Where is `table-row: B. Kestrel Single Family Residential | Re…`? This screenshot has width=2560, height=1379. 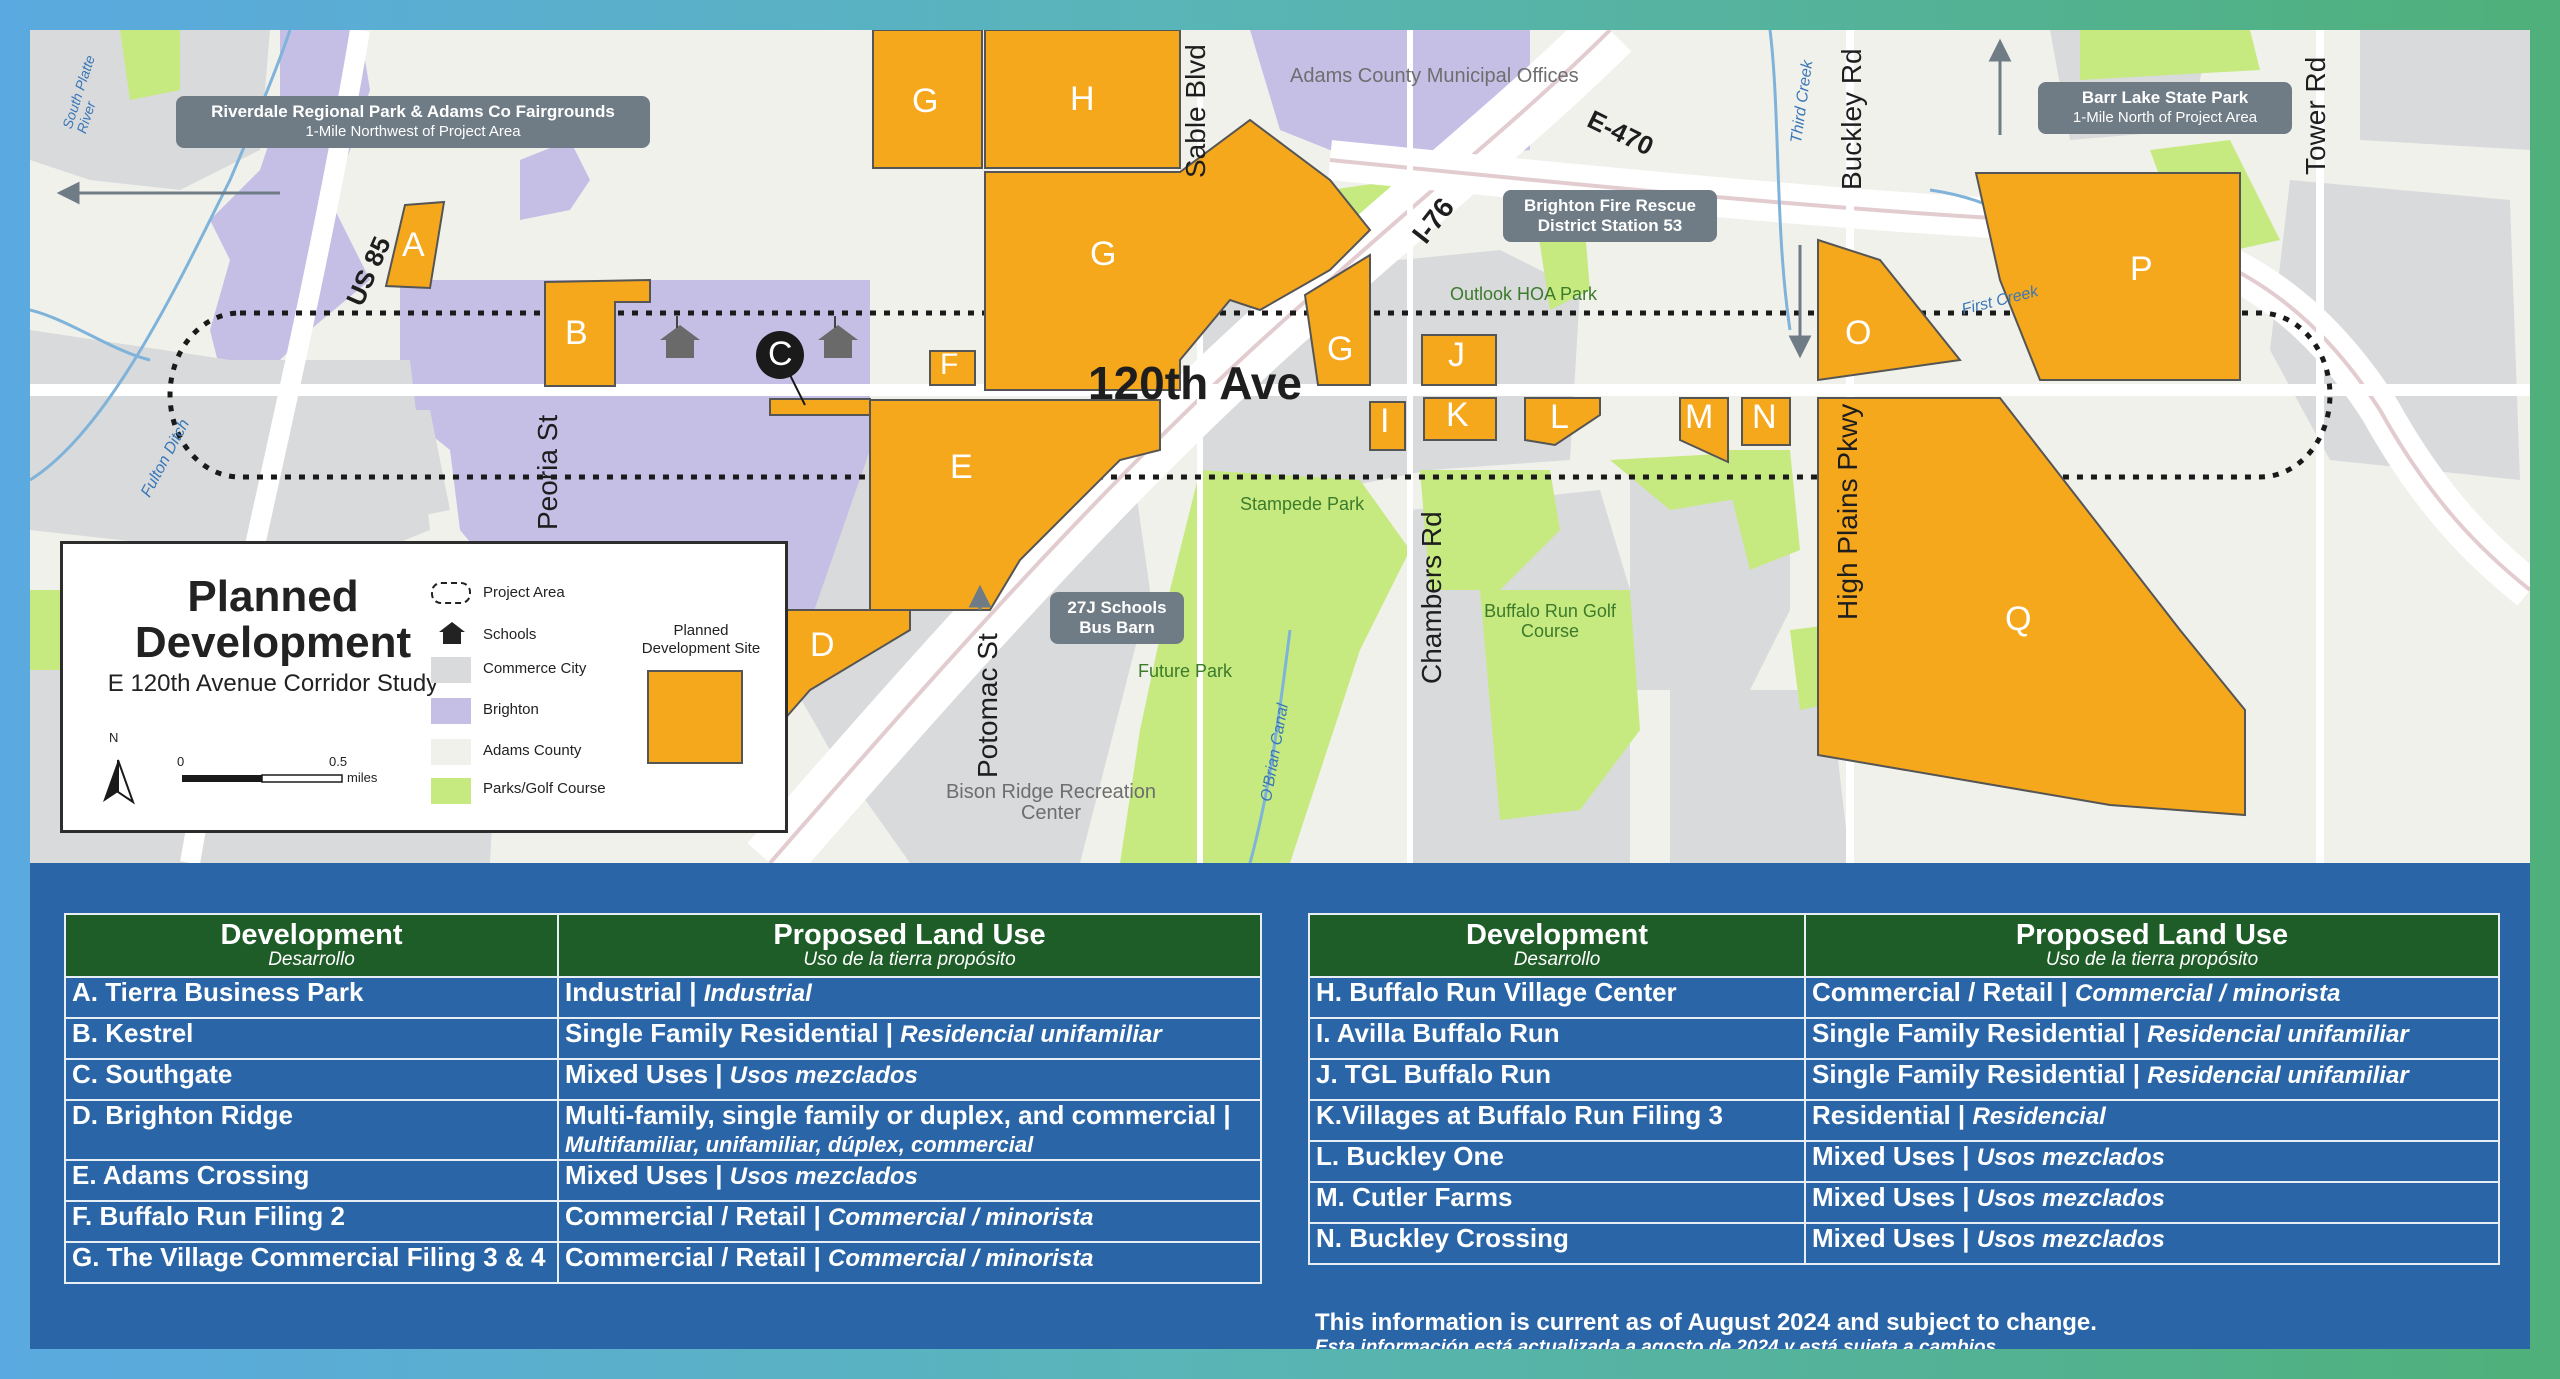
table-row: B. Kestrel Single Family Residential | Re… is located at coordinates (663, 1038).